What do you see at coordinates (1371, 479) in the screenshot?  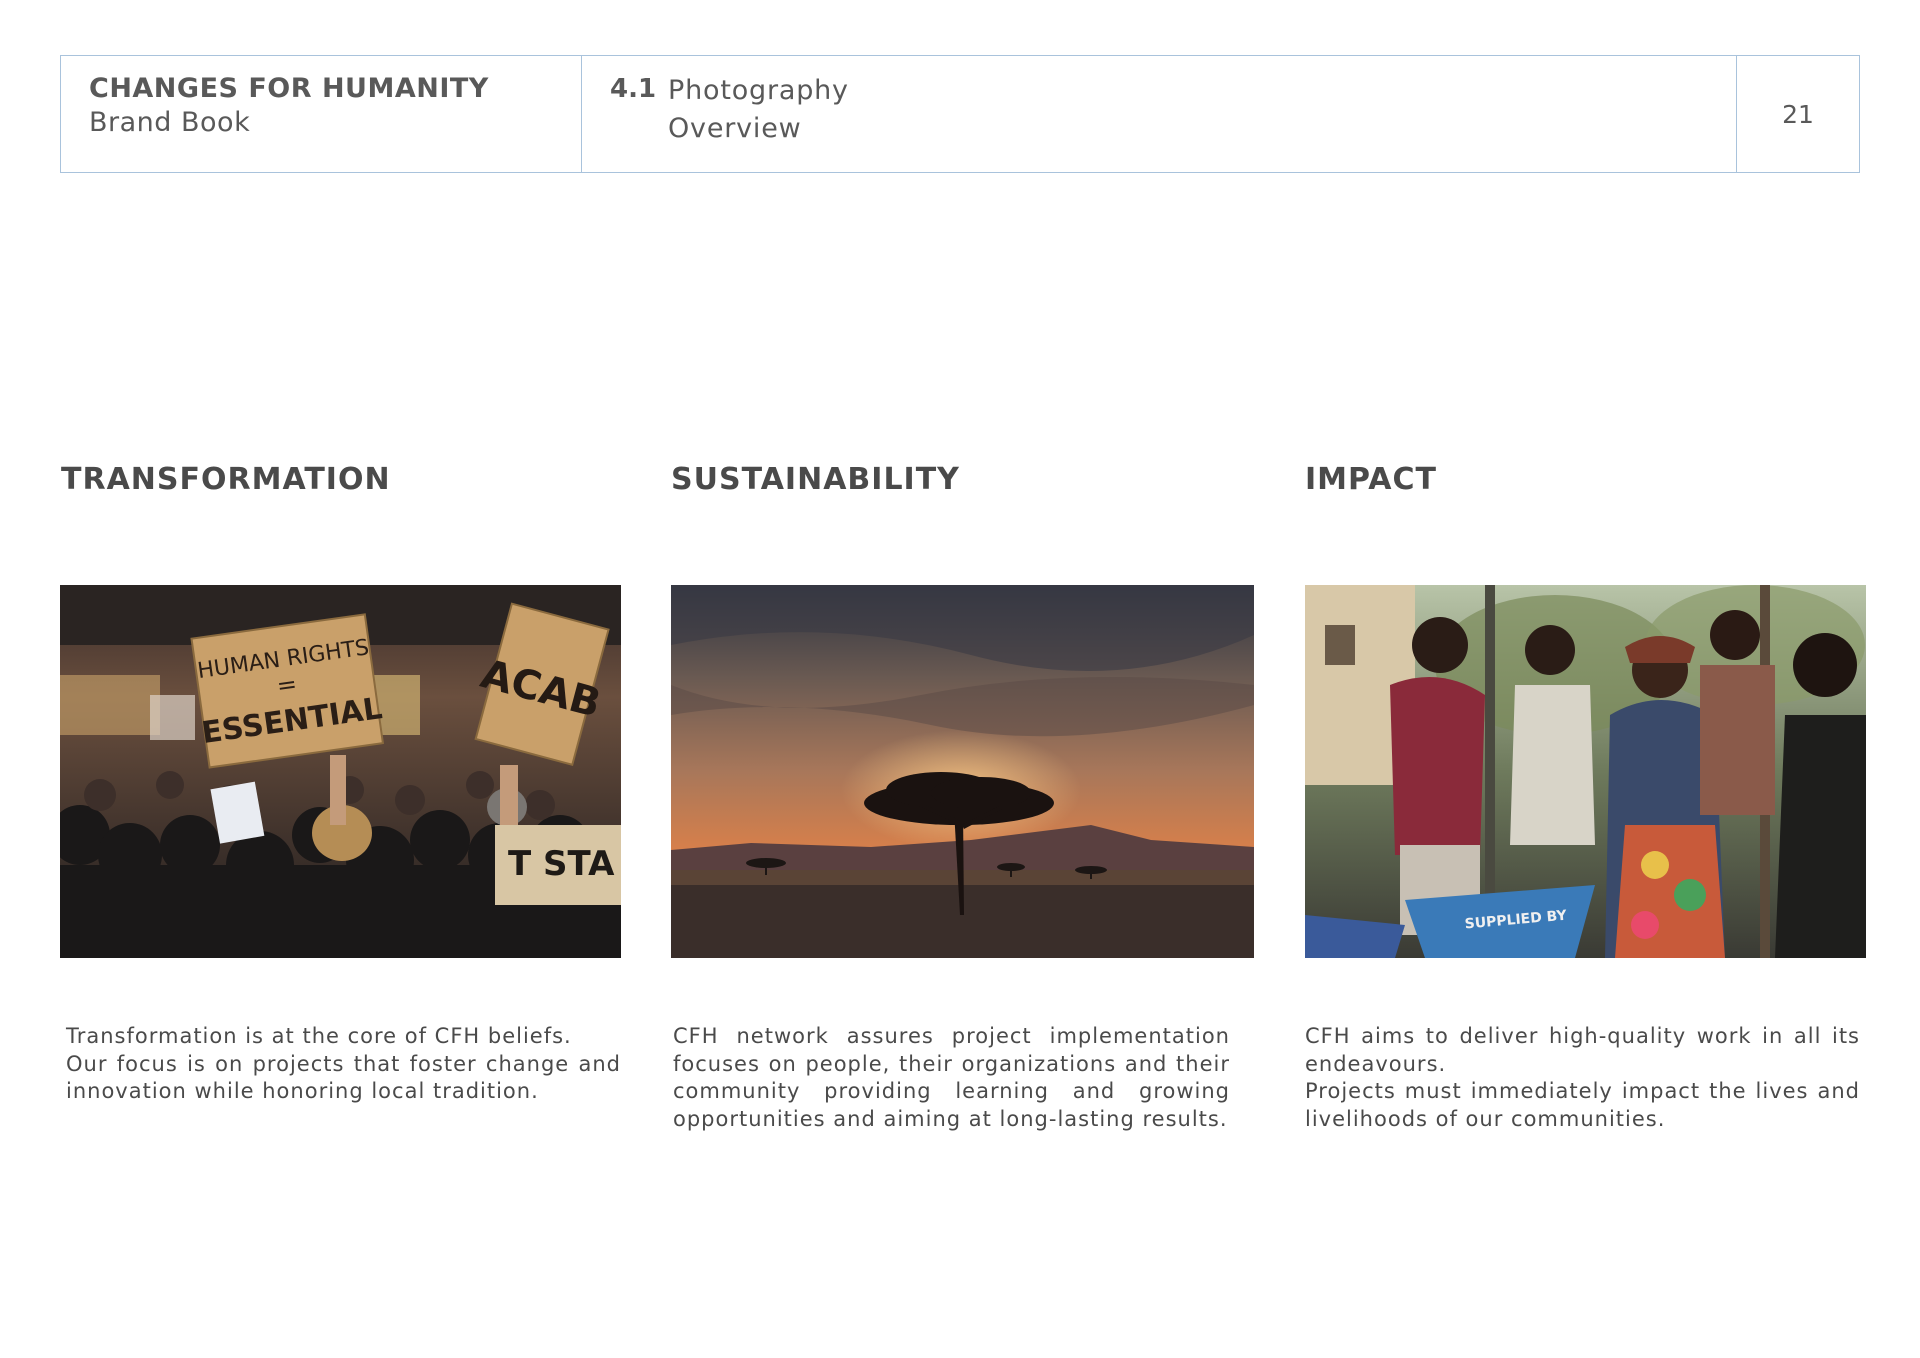 I see `impact-title: IMPACT` at bounding box center [1371, 479].